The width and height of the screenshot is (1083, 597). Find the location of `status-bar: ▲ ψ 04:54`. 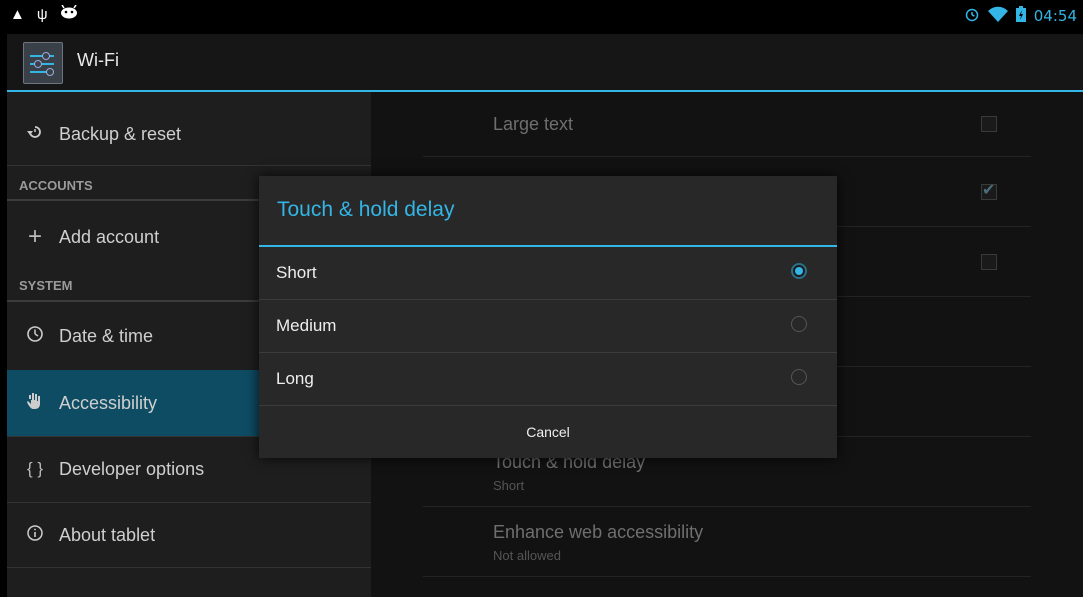

status-bar: ▲ ψ 04:54 is located at coordinates (541, 17).